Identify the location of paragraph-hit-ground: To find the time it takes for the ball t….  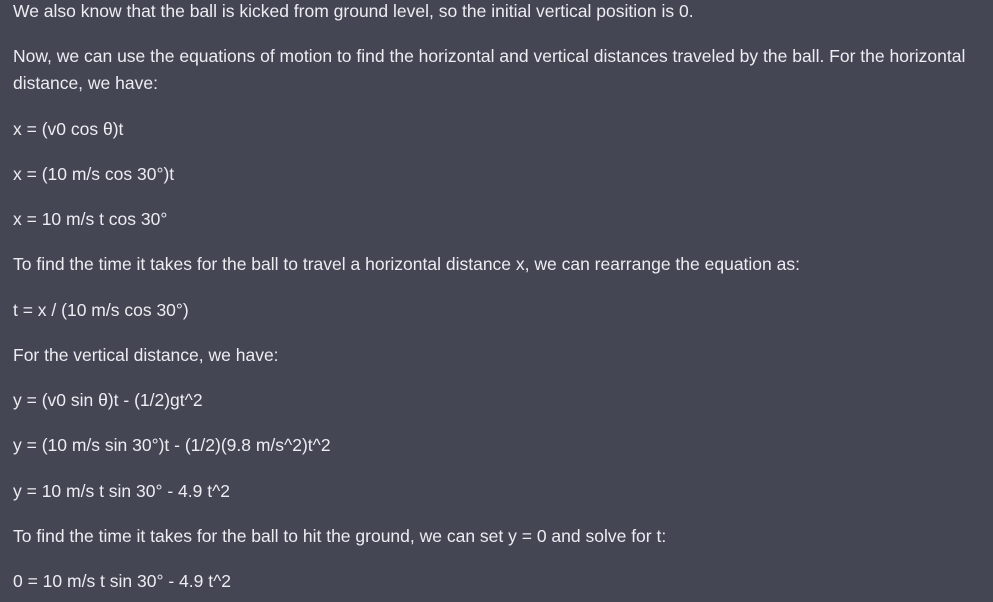
(340, 536).